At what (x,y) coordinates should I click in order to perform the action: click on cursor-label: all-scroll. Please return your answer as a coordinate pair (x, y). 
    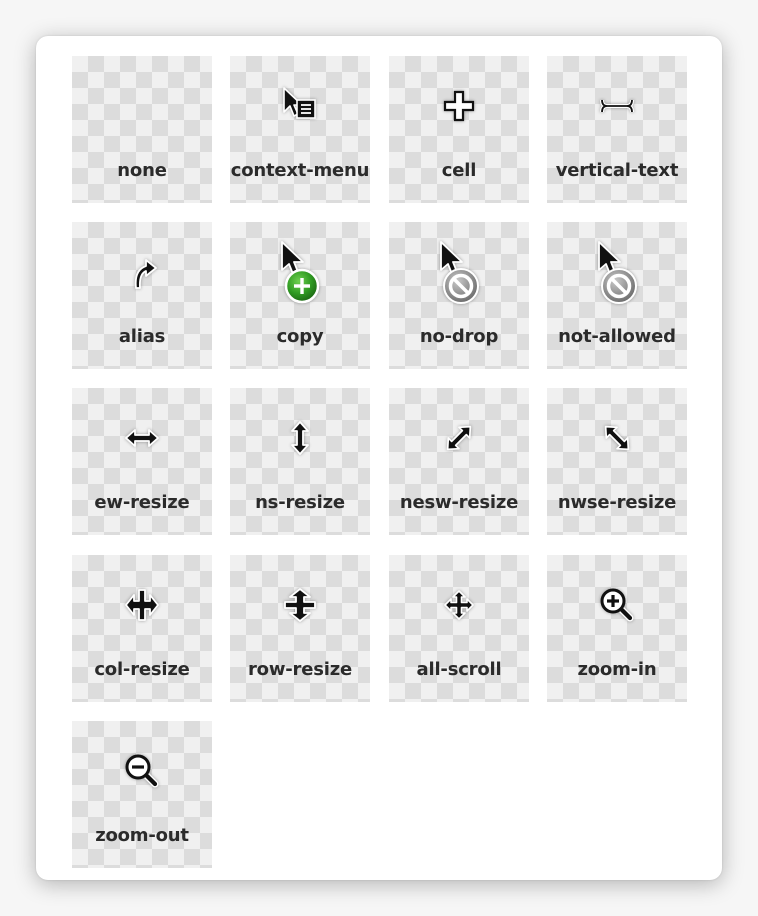
    Looking at the image, I should click on (459, 669).